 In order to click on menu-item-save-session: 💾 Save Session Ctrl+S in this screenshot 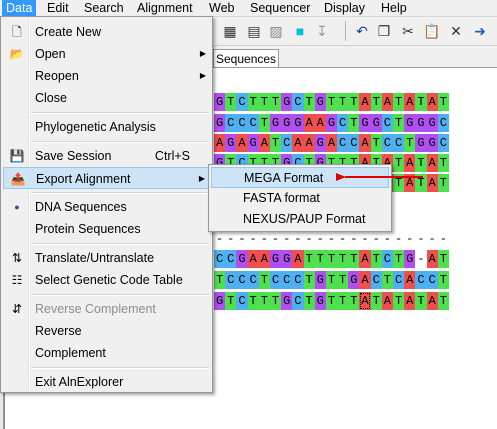, I will do `click(106, 156)`.